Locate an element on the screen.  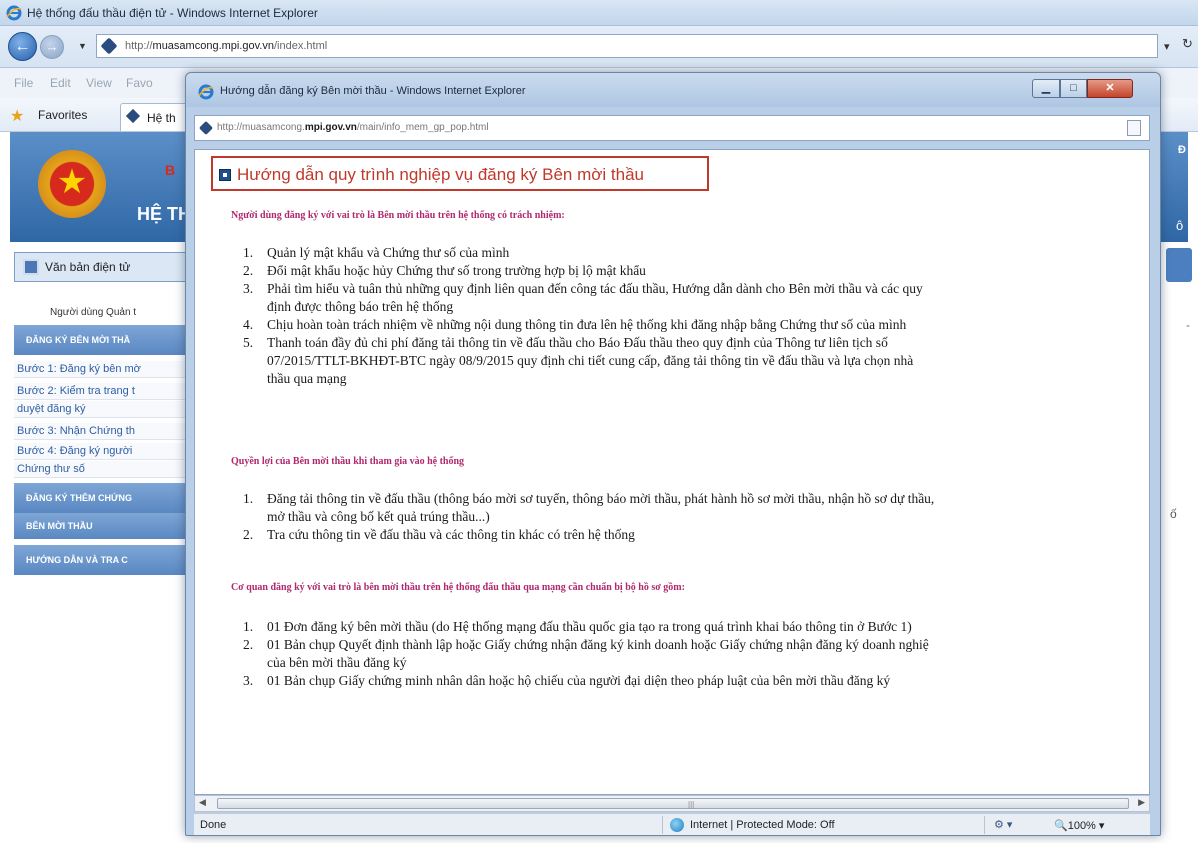
document-icon is located at coordinates (31, 267).